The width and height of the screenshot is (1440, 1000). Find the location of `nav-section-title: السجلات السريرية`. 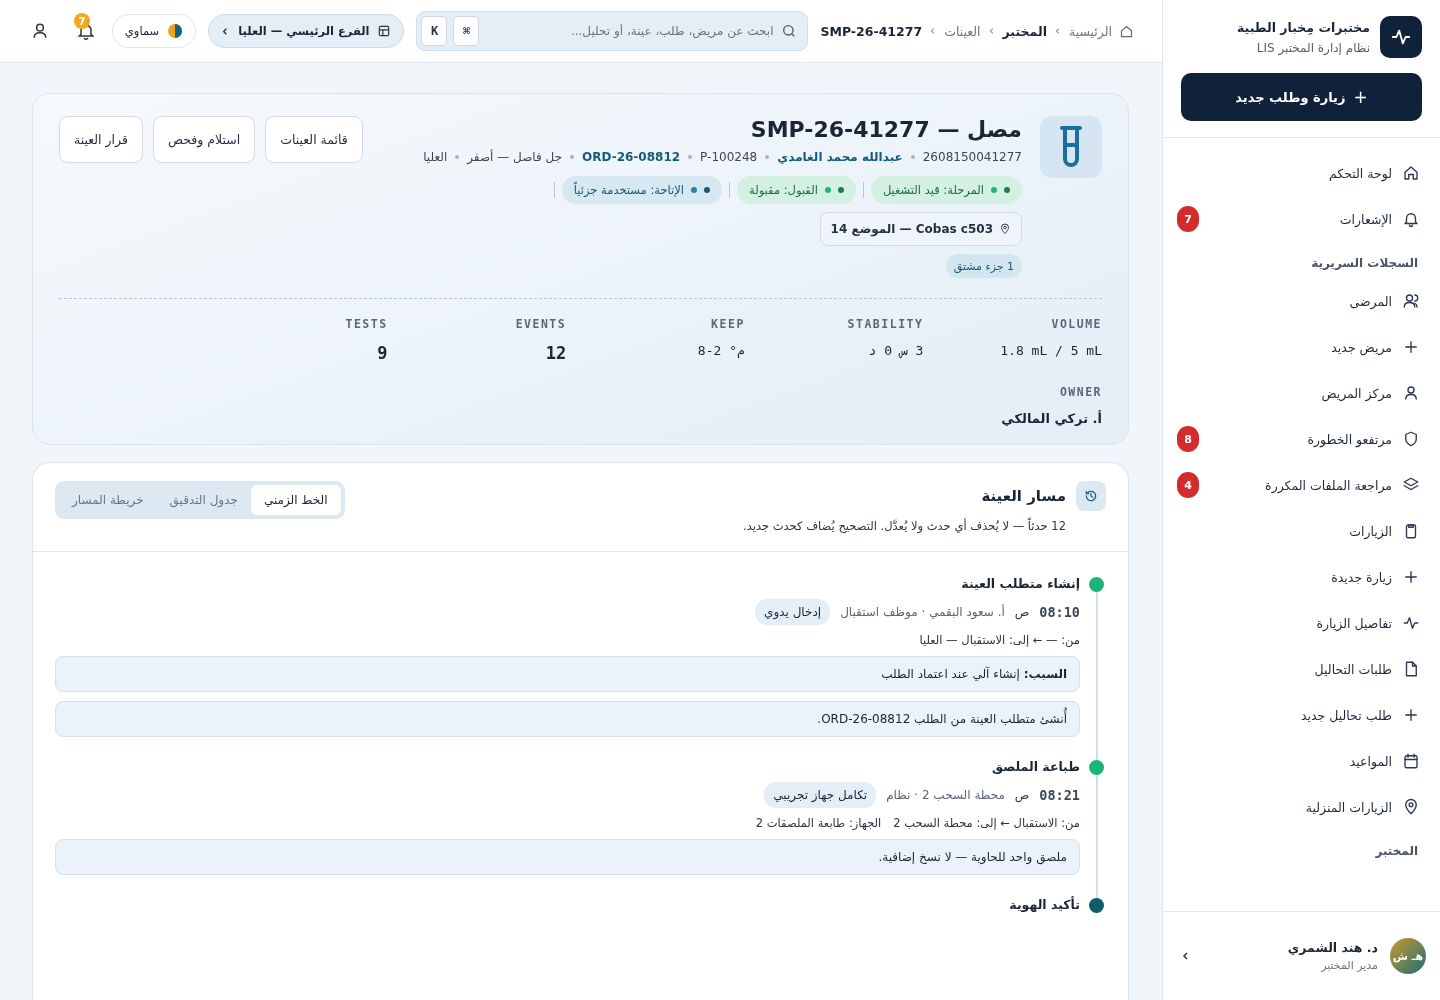

nav-section-title: السجلات السريرية is located at coordinates (1364, 263).